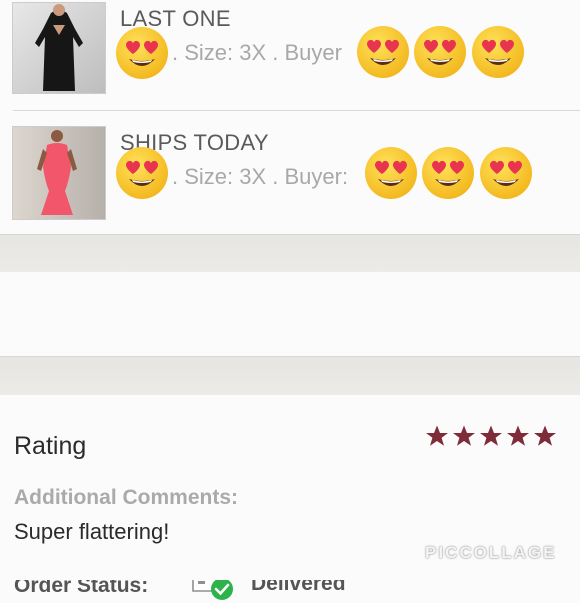 Image resolution: width=580 pixels, height=603 pixels. I want to click on piccollage-watermark: PICCOLLAGE, so click(491, 552).